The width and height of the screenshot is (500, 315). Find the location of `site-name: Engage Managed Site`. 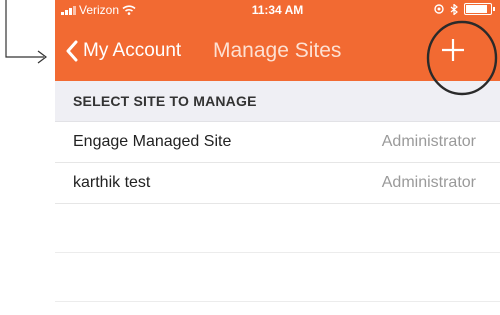

site-name: Engage Managed Site is located at coordinates (152, 141).